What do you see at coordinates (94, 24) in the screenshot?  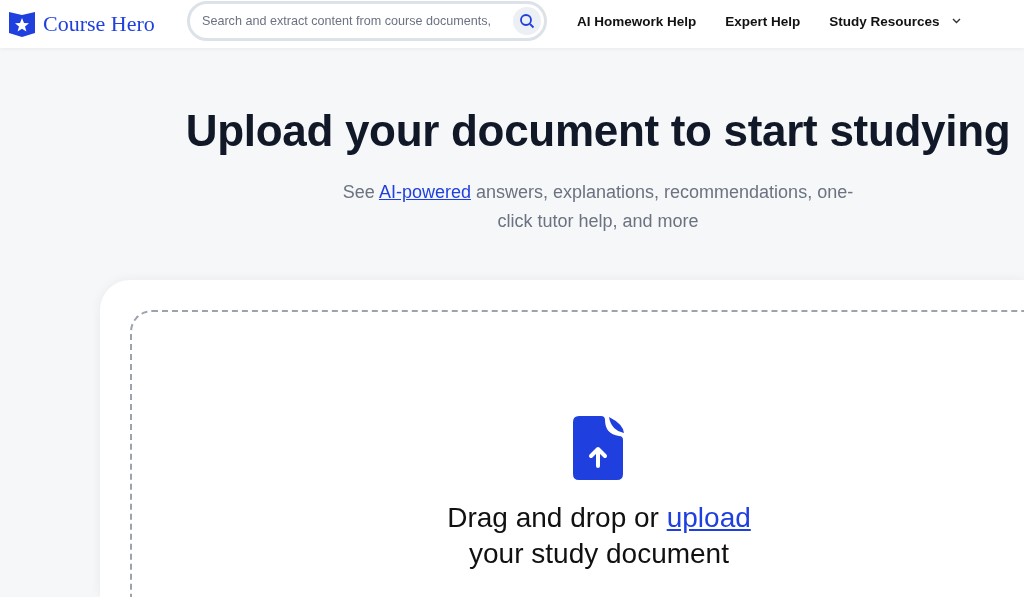 I see `course-logo: Course Hero` at bounding box center [94, 24].